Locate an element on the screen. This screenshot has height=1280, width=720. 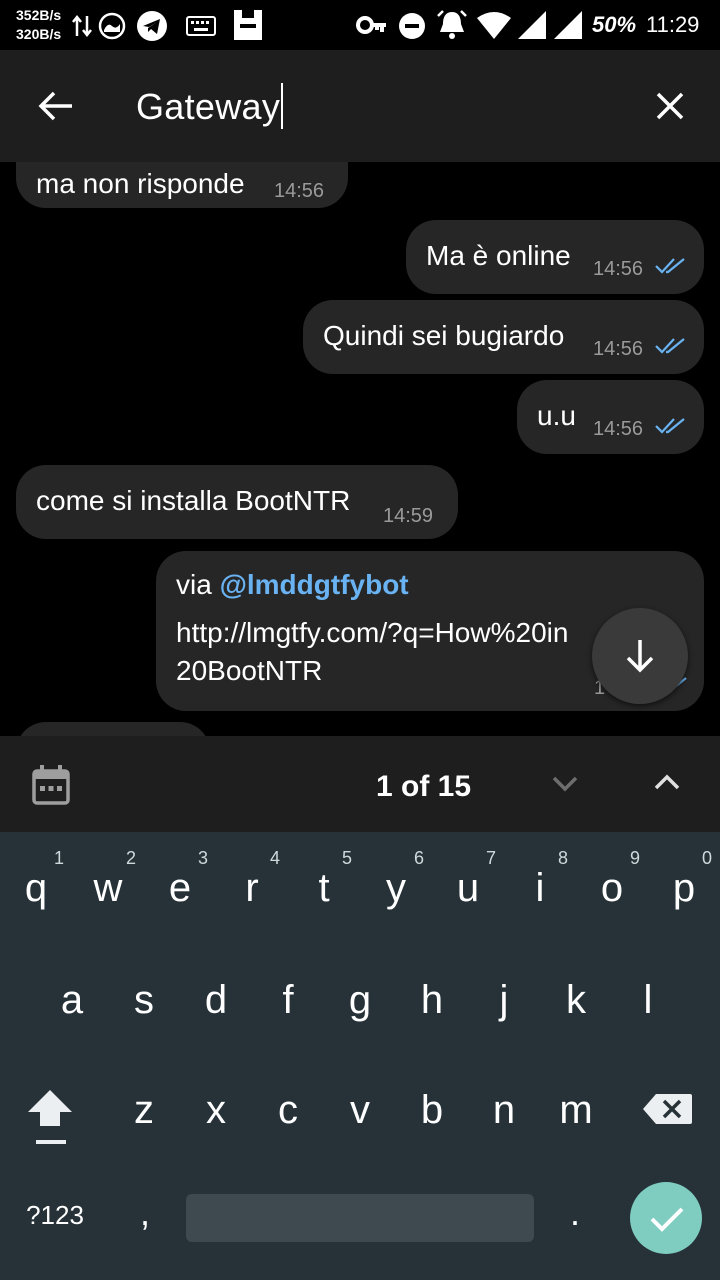
key-m: m is located at coordinates (576, 1110).